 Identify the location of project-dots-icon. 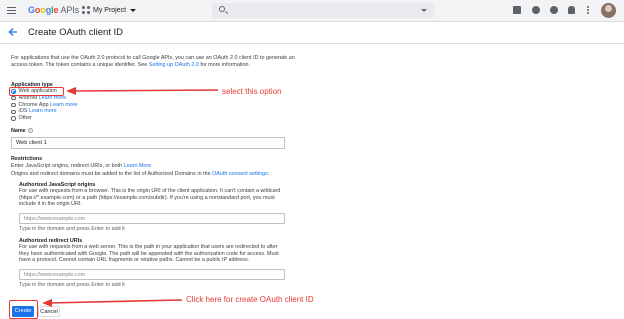
(86, 10).